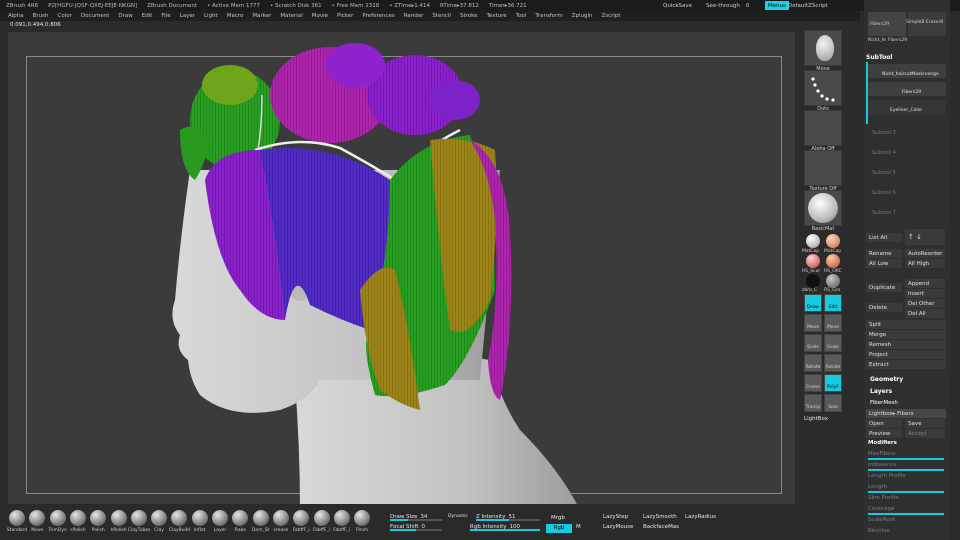  Describe the element at coordinates (884, 263) in the screenshot. I see `all-low-button: All Low` at that location.